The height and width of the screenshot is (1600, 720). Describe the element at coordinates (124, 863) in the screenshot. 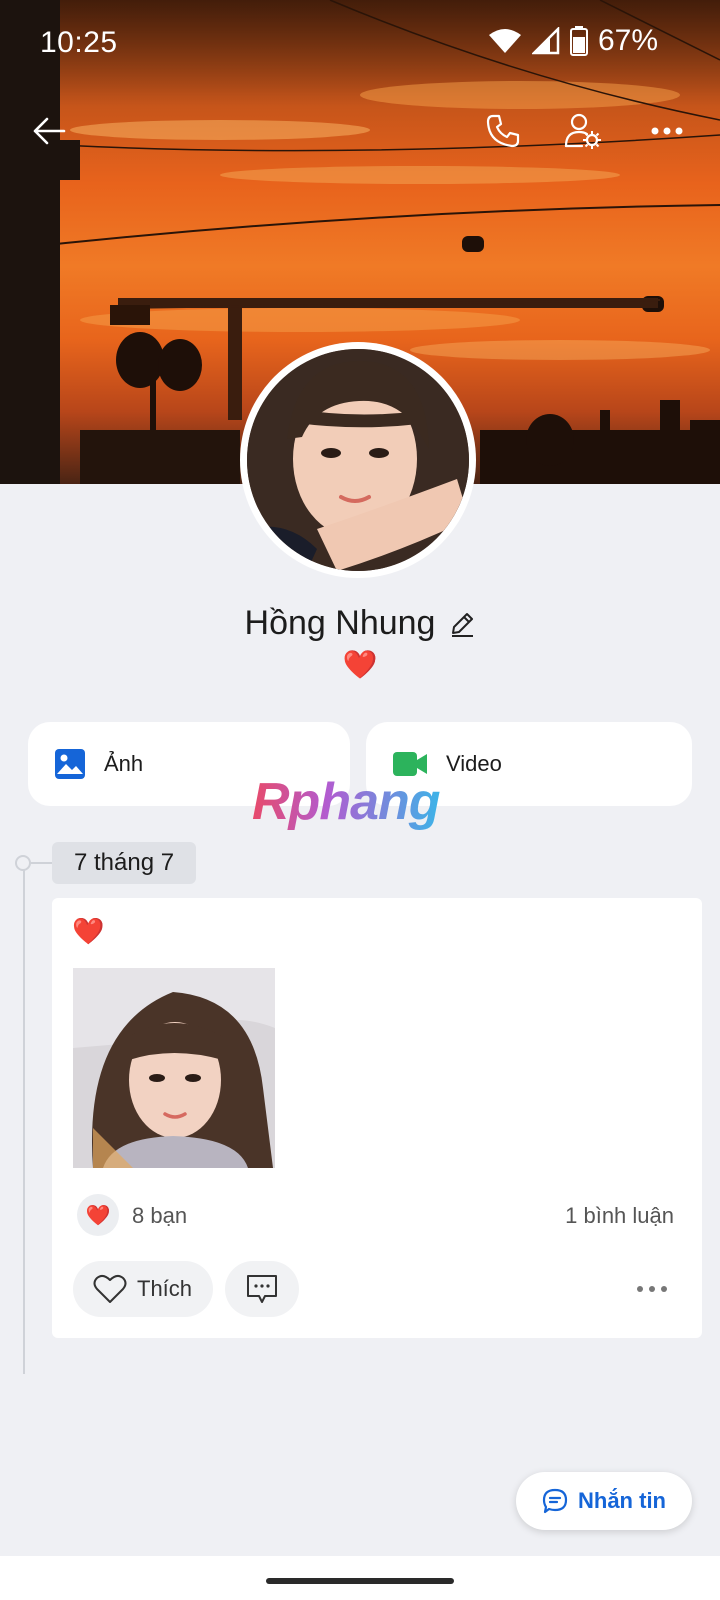

I see `timeline-date: 7 tháng 7` at that location.